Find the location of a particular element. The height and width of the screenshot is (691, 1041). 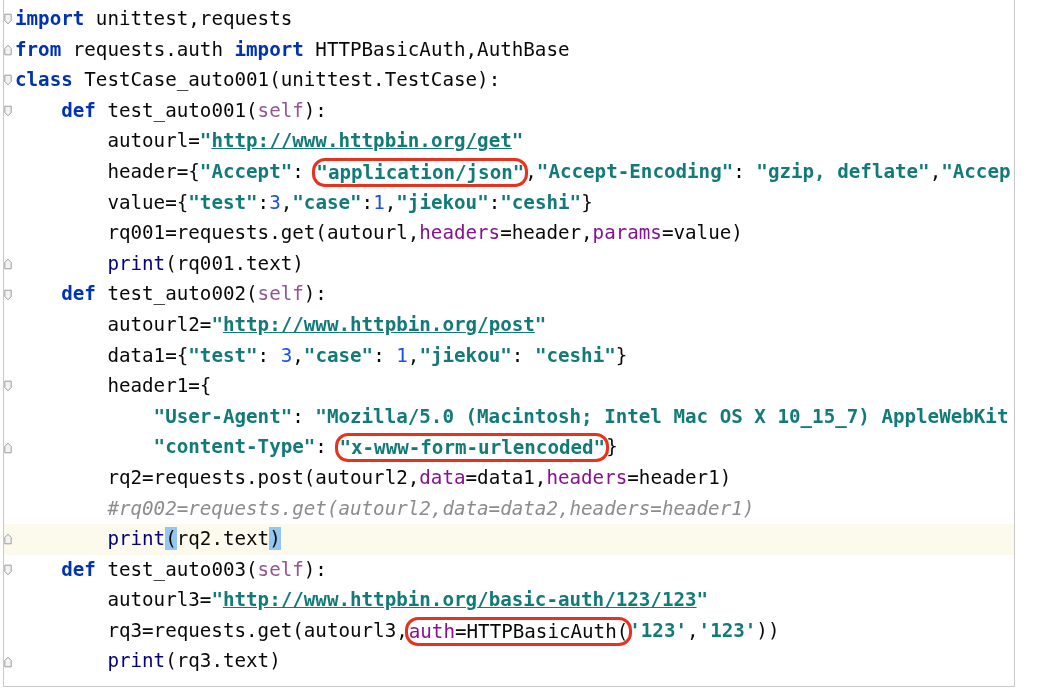

code-line: header={"Accept": is located at coordinates (206, 171).